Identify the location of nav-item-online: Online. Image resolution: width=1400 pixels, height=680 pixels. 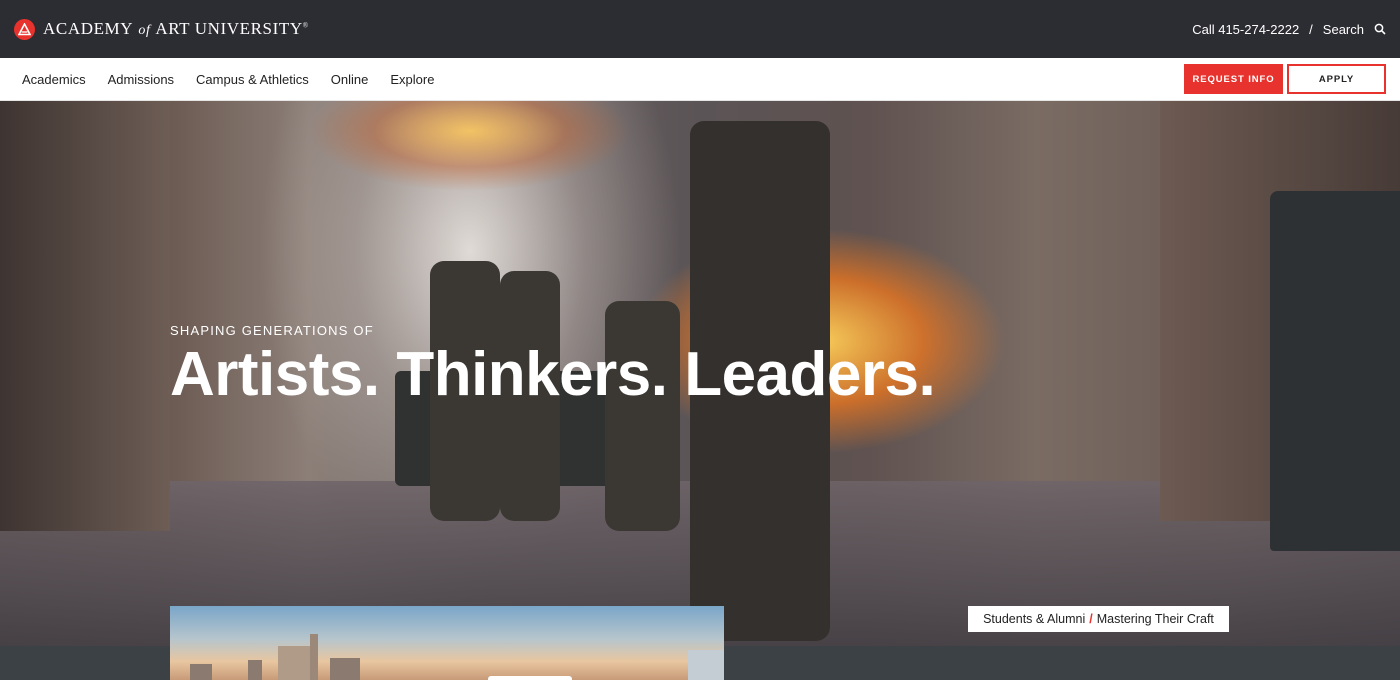
(350, 79).